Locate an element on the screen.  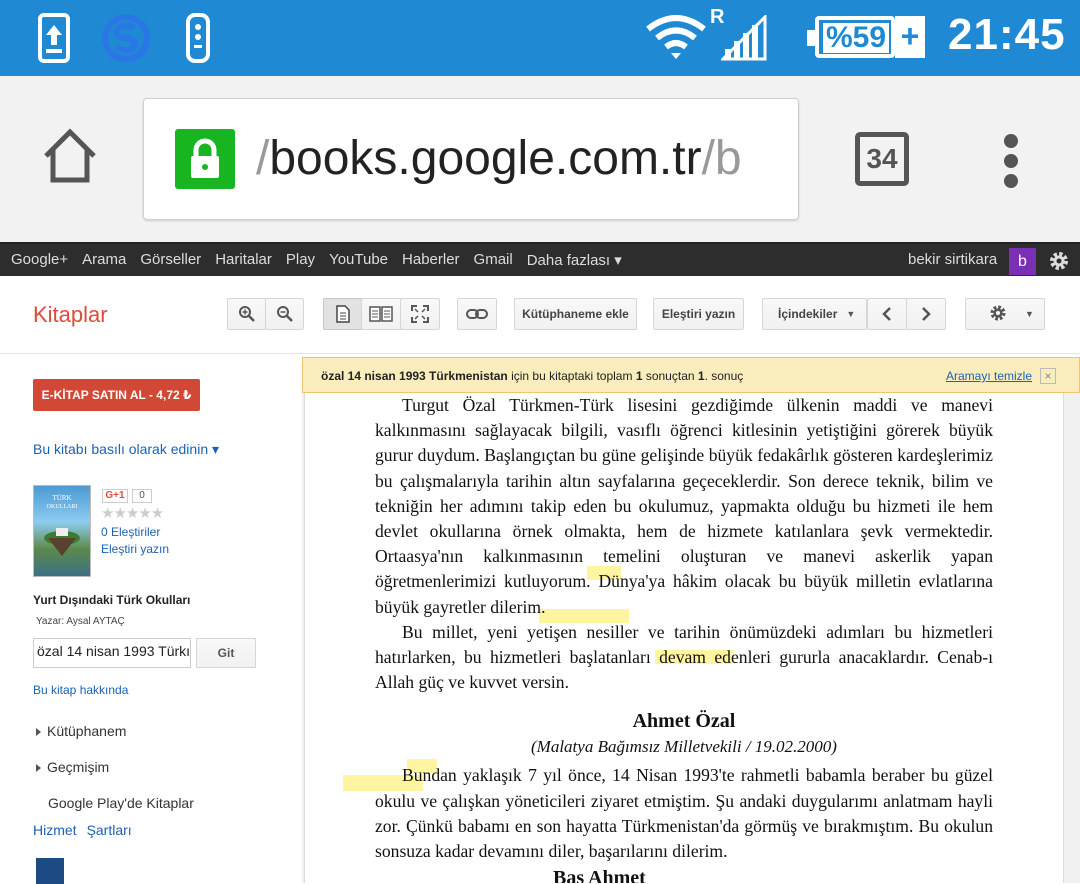
url-text: /books.google.com.tr/b is located at coordinates (499, 159).